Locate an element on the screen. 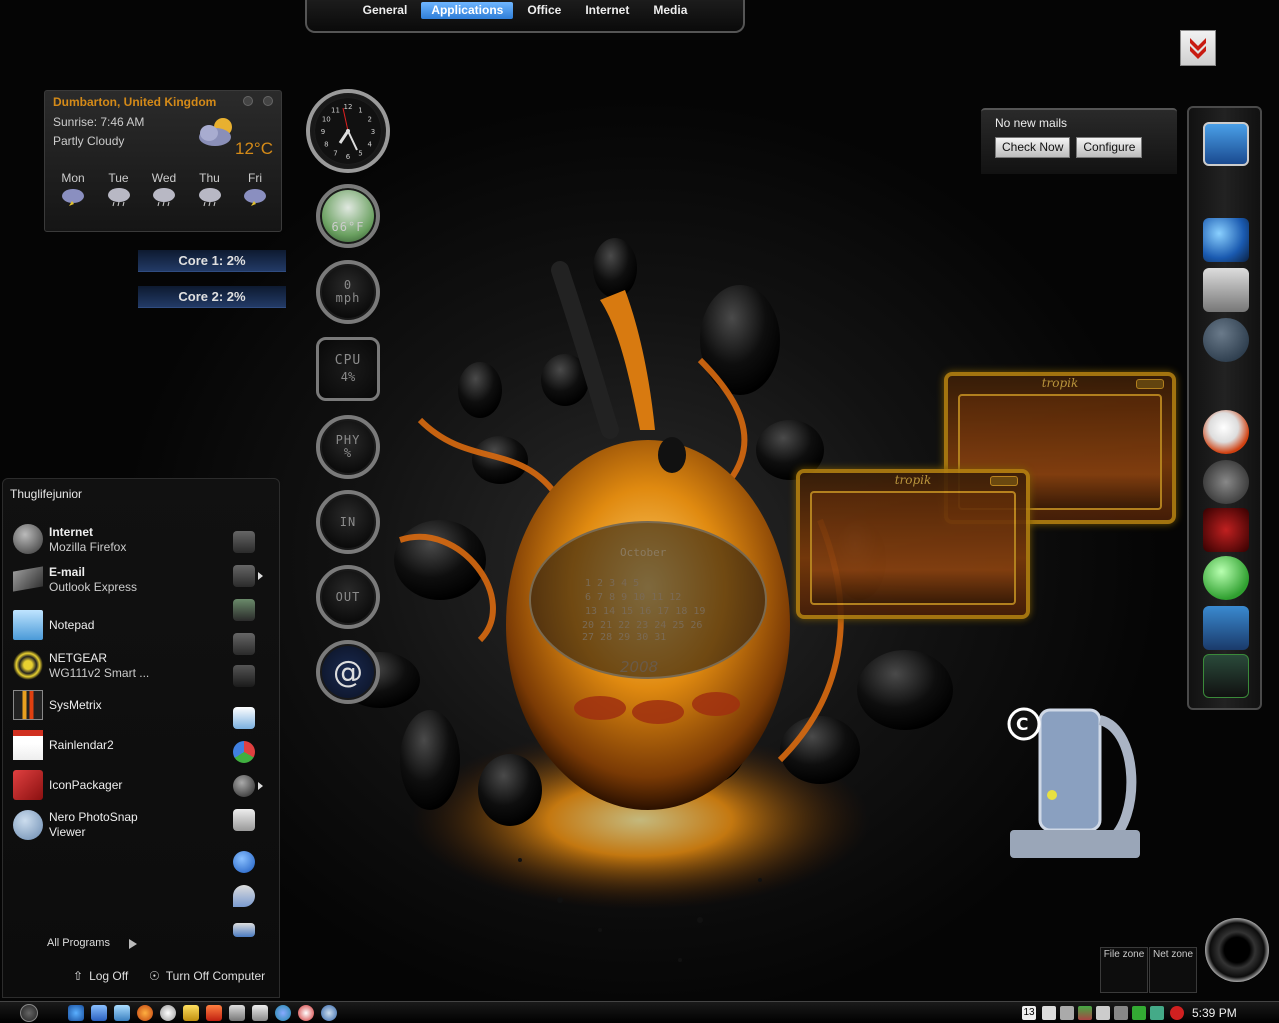 This screenshot has height=1023, width=1279. jukebox-icon is located at coordinates (1226, 530).